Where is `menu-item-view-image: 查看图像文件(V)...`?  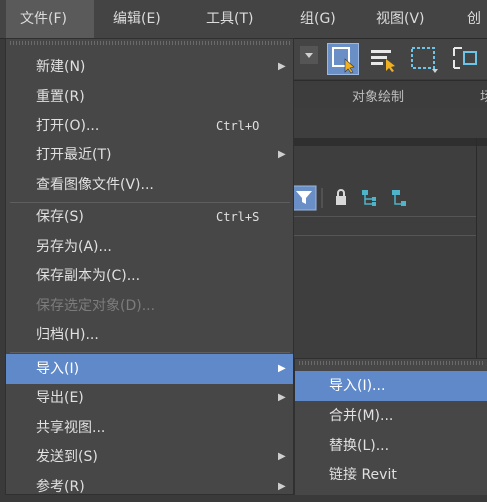 menu-item-view-image: 查看图像文件(V)... is located at coordinates (149, 185).